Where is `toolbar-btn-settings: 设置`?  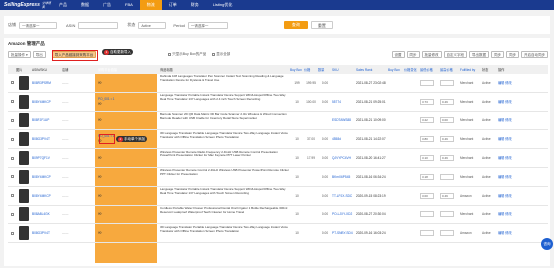 toolbar-btn-settings: 设置 is located at coordinates (398, 54).